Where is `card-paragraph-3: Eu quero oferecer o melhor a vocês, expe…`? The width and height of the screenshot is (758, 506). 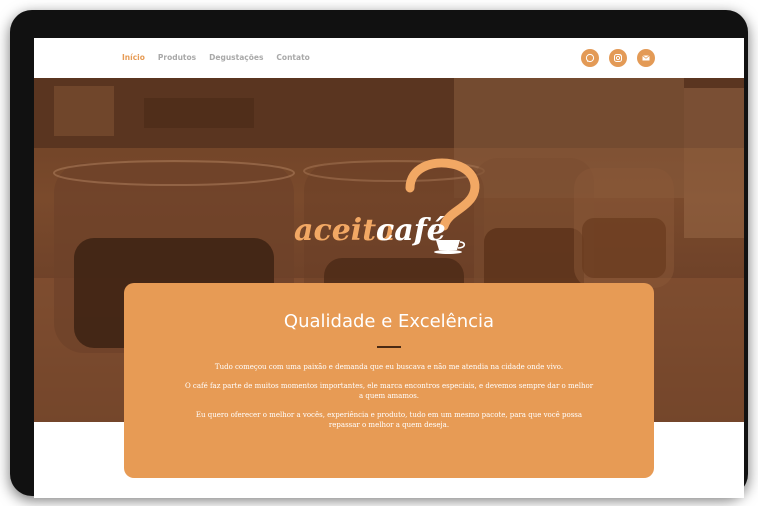 card-paragraph-3: Eu quero oferecer o melhor a vocês, expe… is located at coordinates (389, 420).